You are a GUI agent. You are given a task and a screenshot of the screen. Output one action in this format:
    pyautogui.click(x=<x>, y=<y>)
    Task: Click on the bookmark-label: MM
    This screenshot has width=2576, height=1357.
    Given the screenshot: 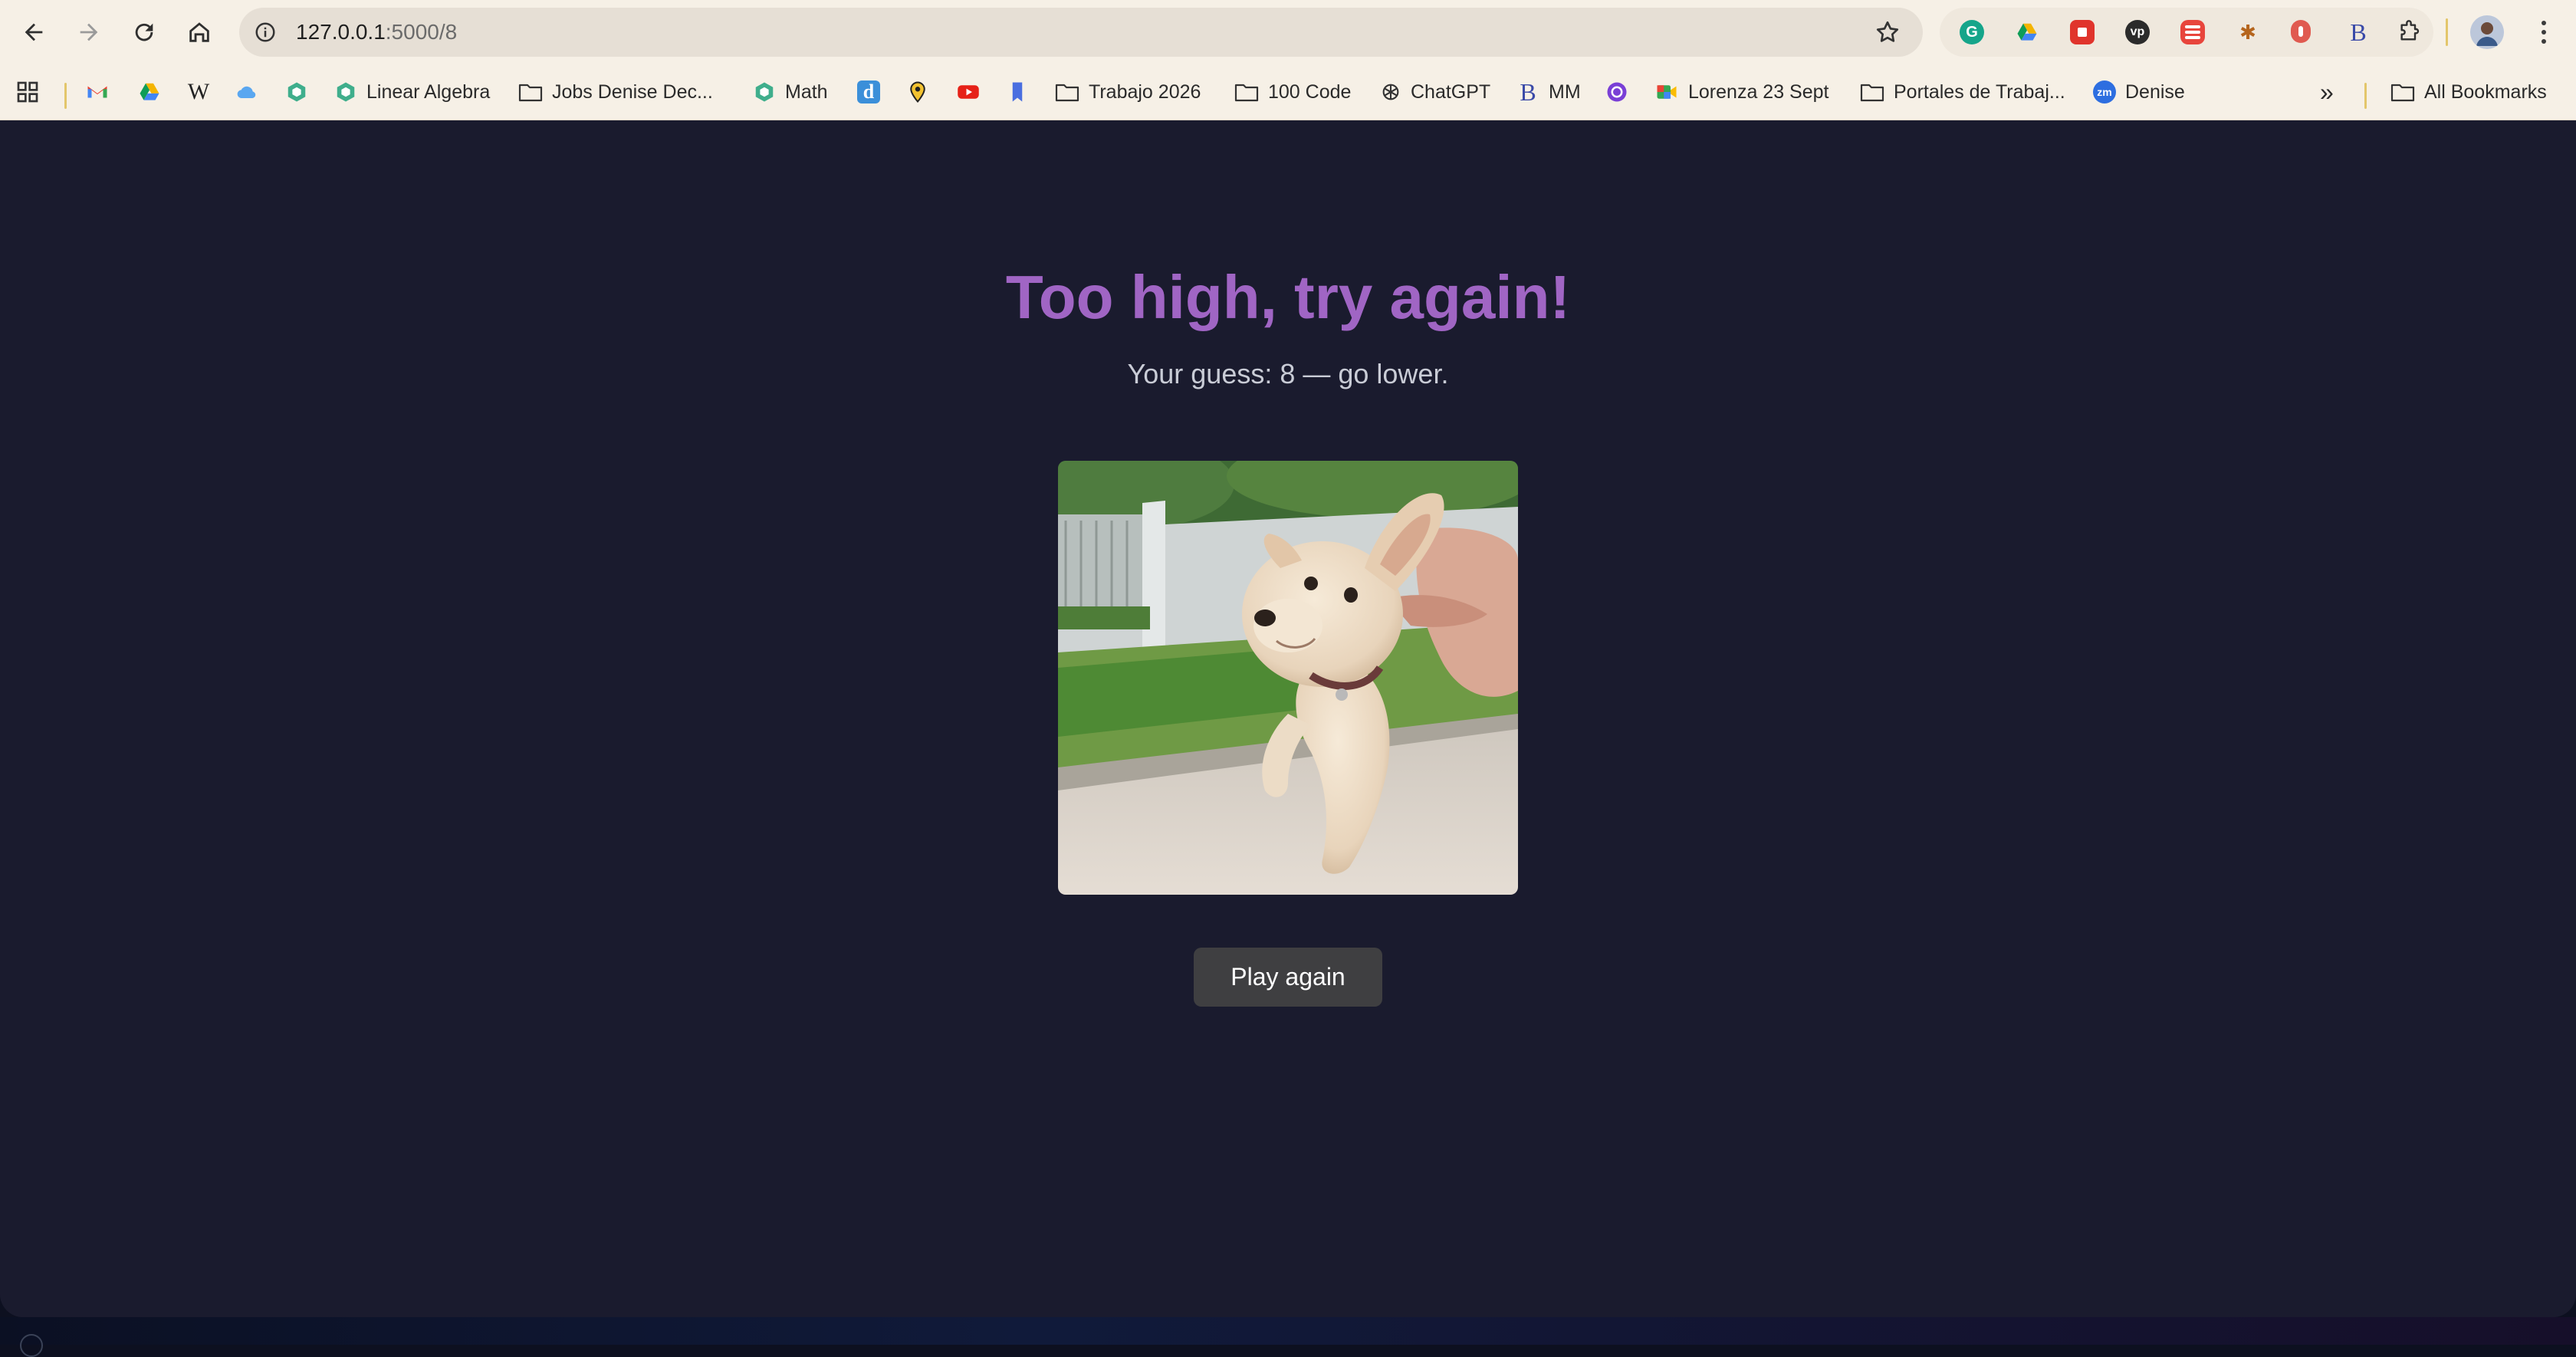 What is the action you would take?
    pyautogui.click(x=1565, y=92)
    